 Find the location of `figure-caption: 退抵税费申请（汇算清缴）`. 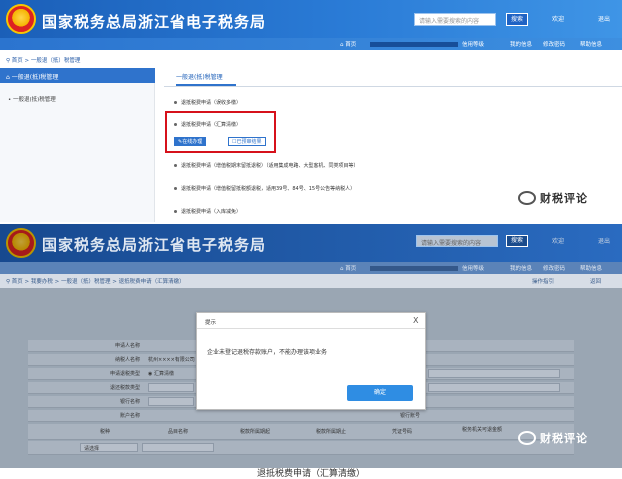

figure-caption: 退抵税费申请（汇算清缴） is located at coordinates (310, 474).